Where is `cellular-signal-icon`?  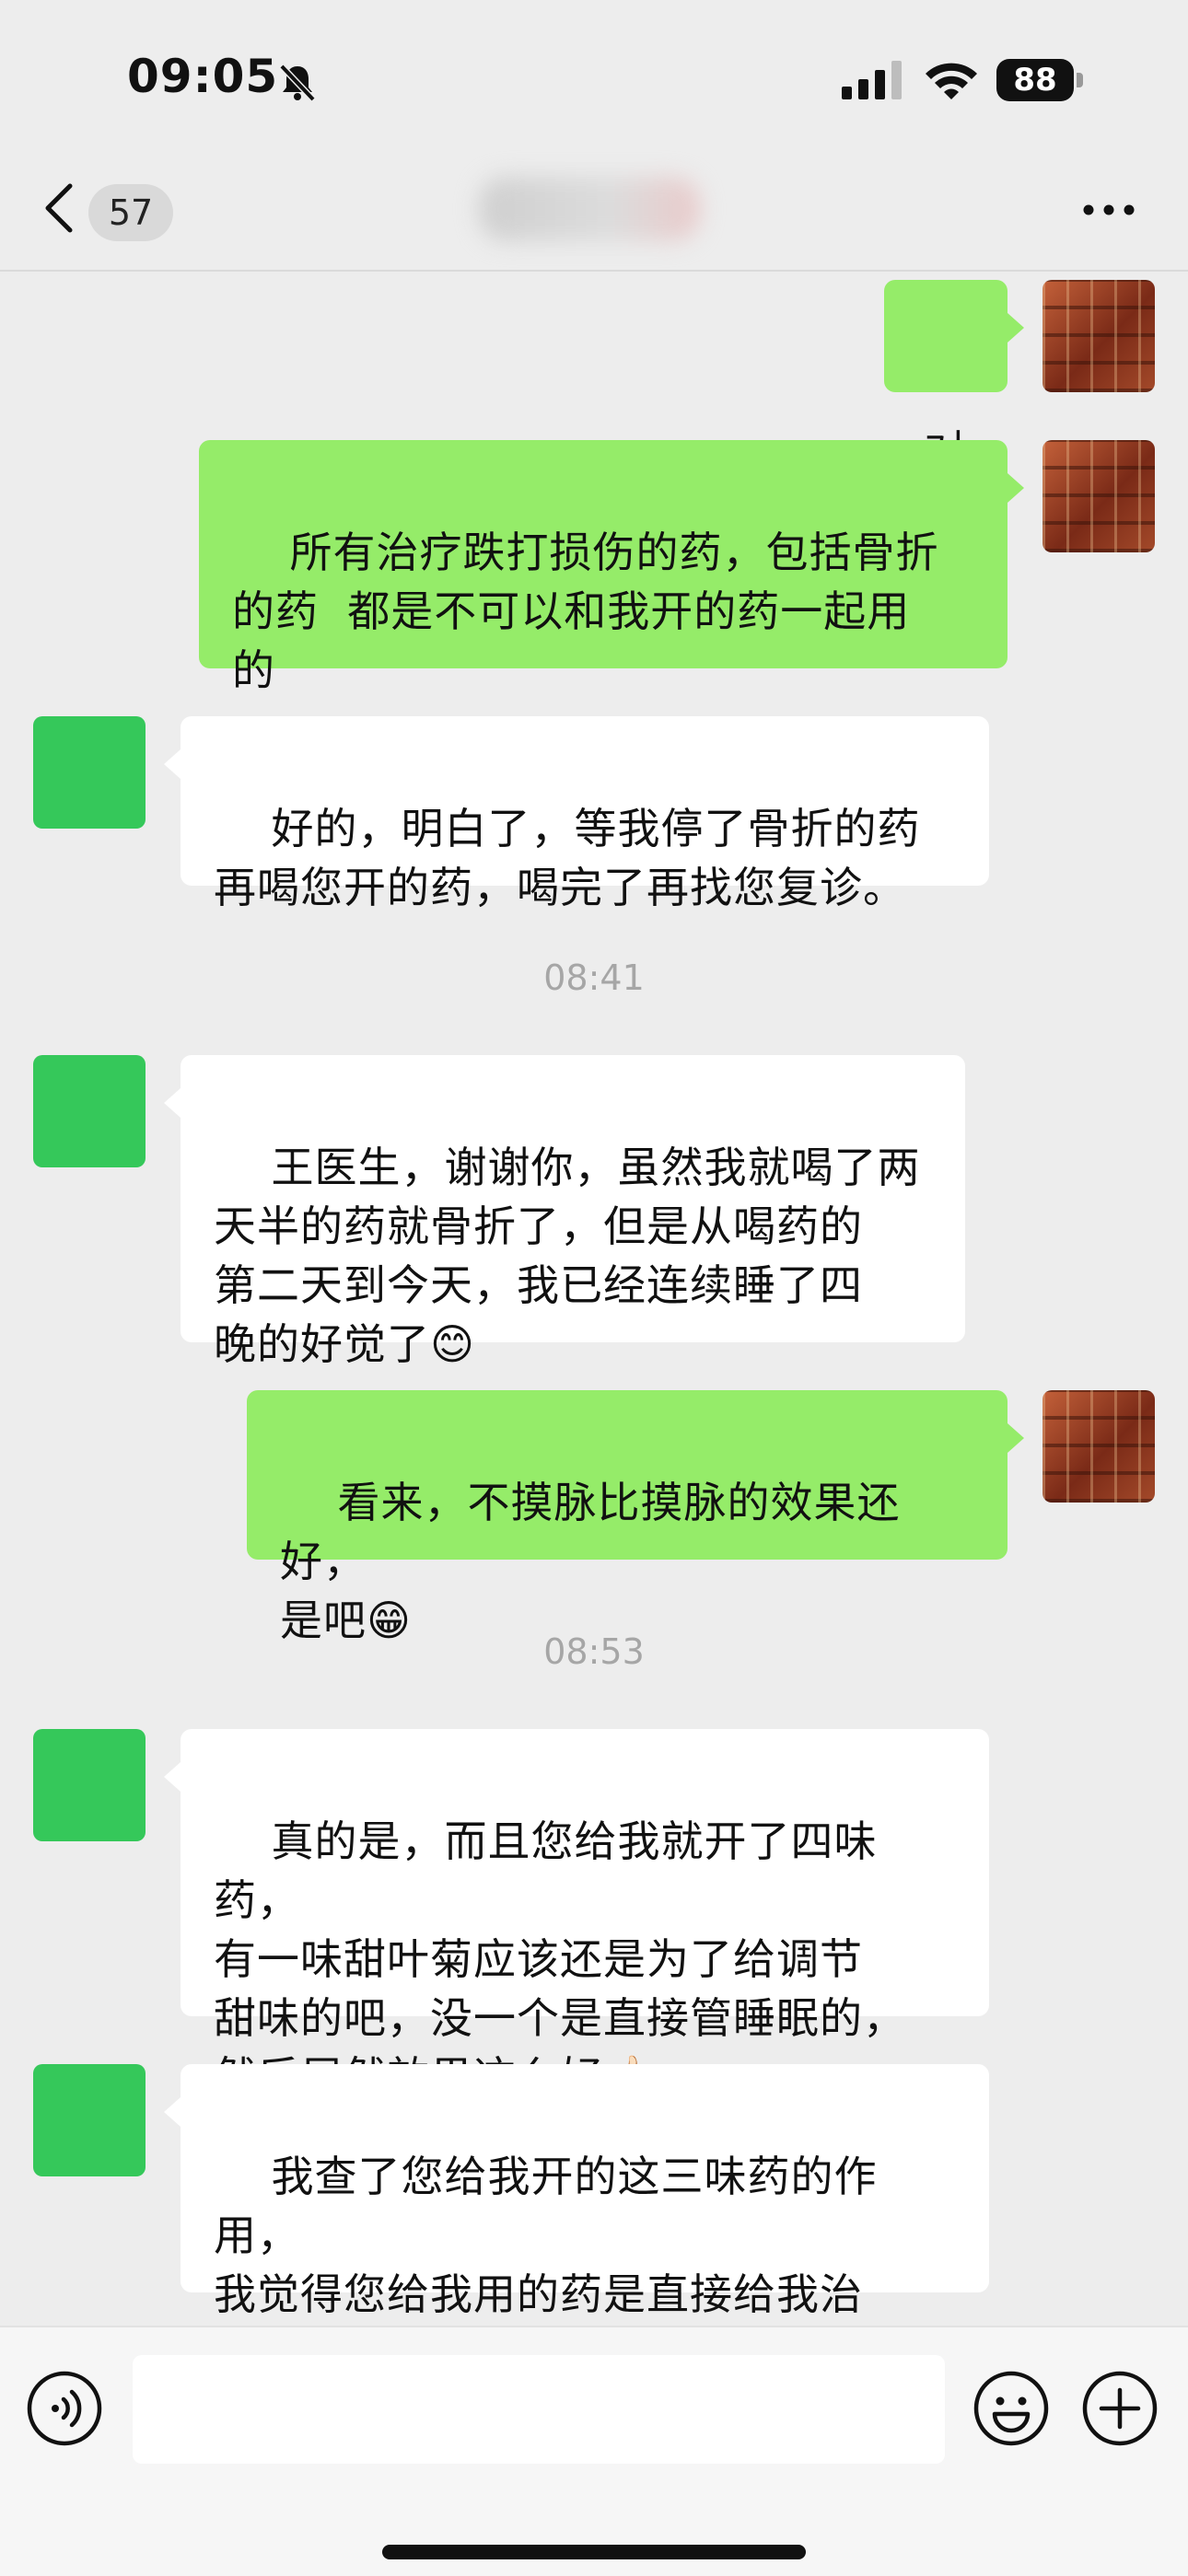 cellular-signal-icon is located at coordinates (872, 80).